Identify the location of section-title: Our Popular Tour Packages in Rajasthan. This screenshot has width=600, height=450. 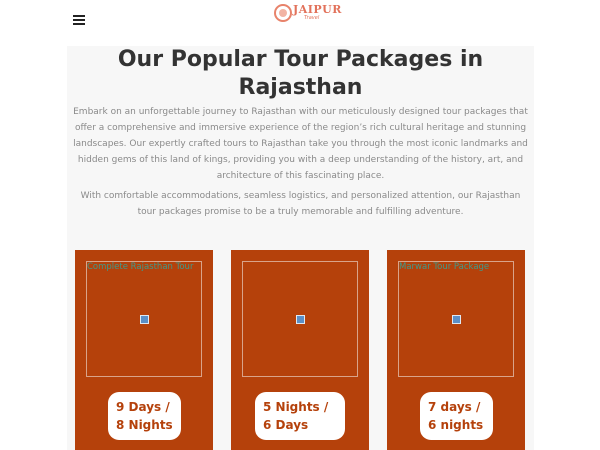
(300, 73).